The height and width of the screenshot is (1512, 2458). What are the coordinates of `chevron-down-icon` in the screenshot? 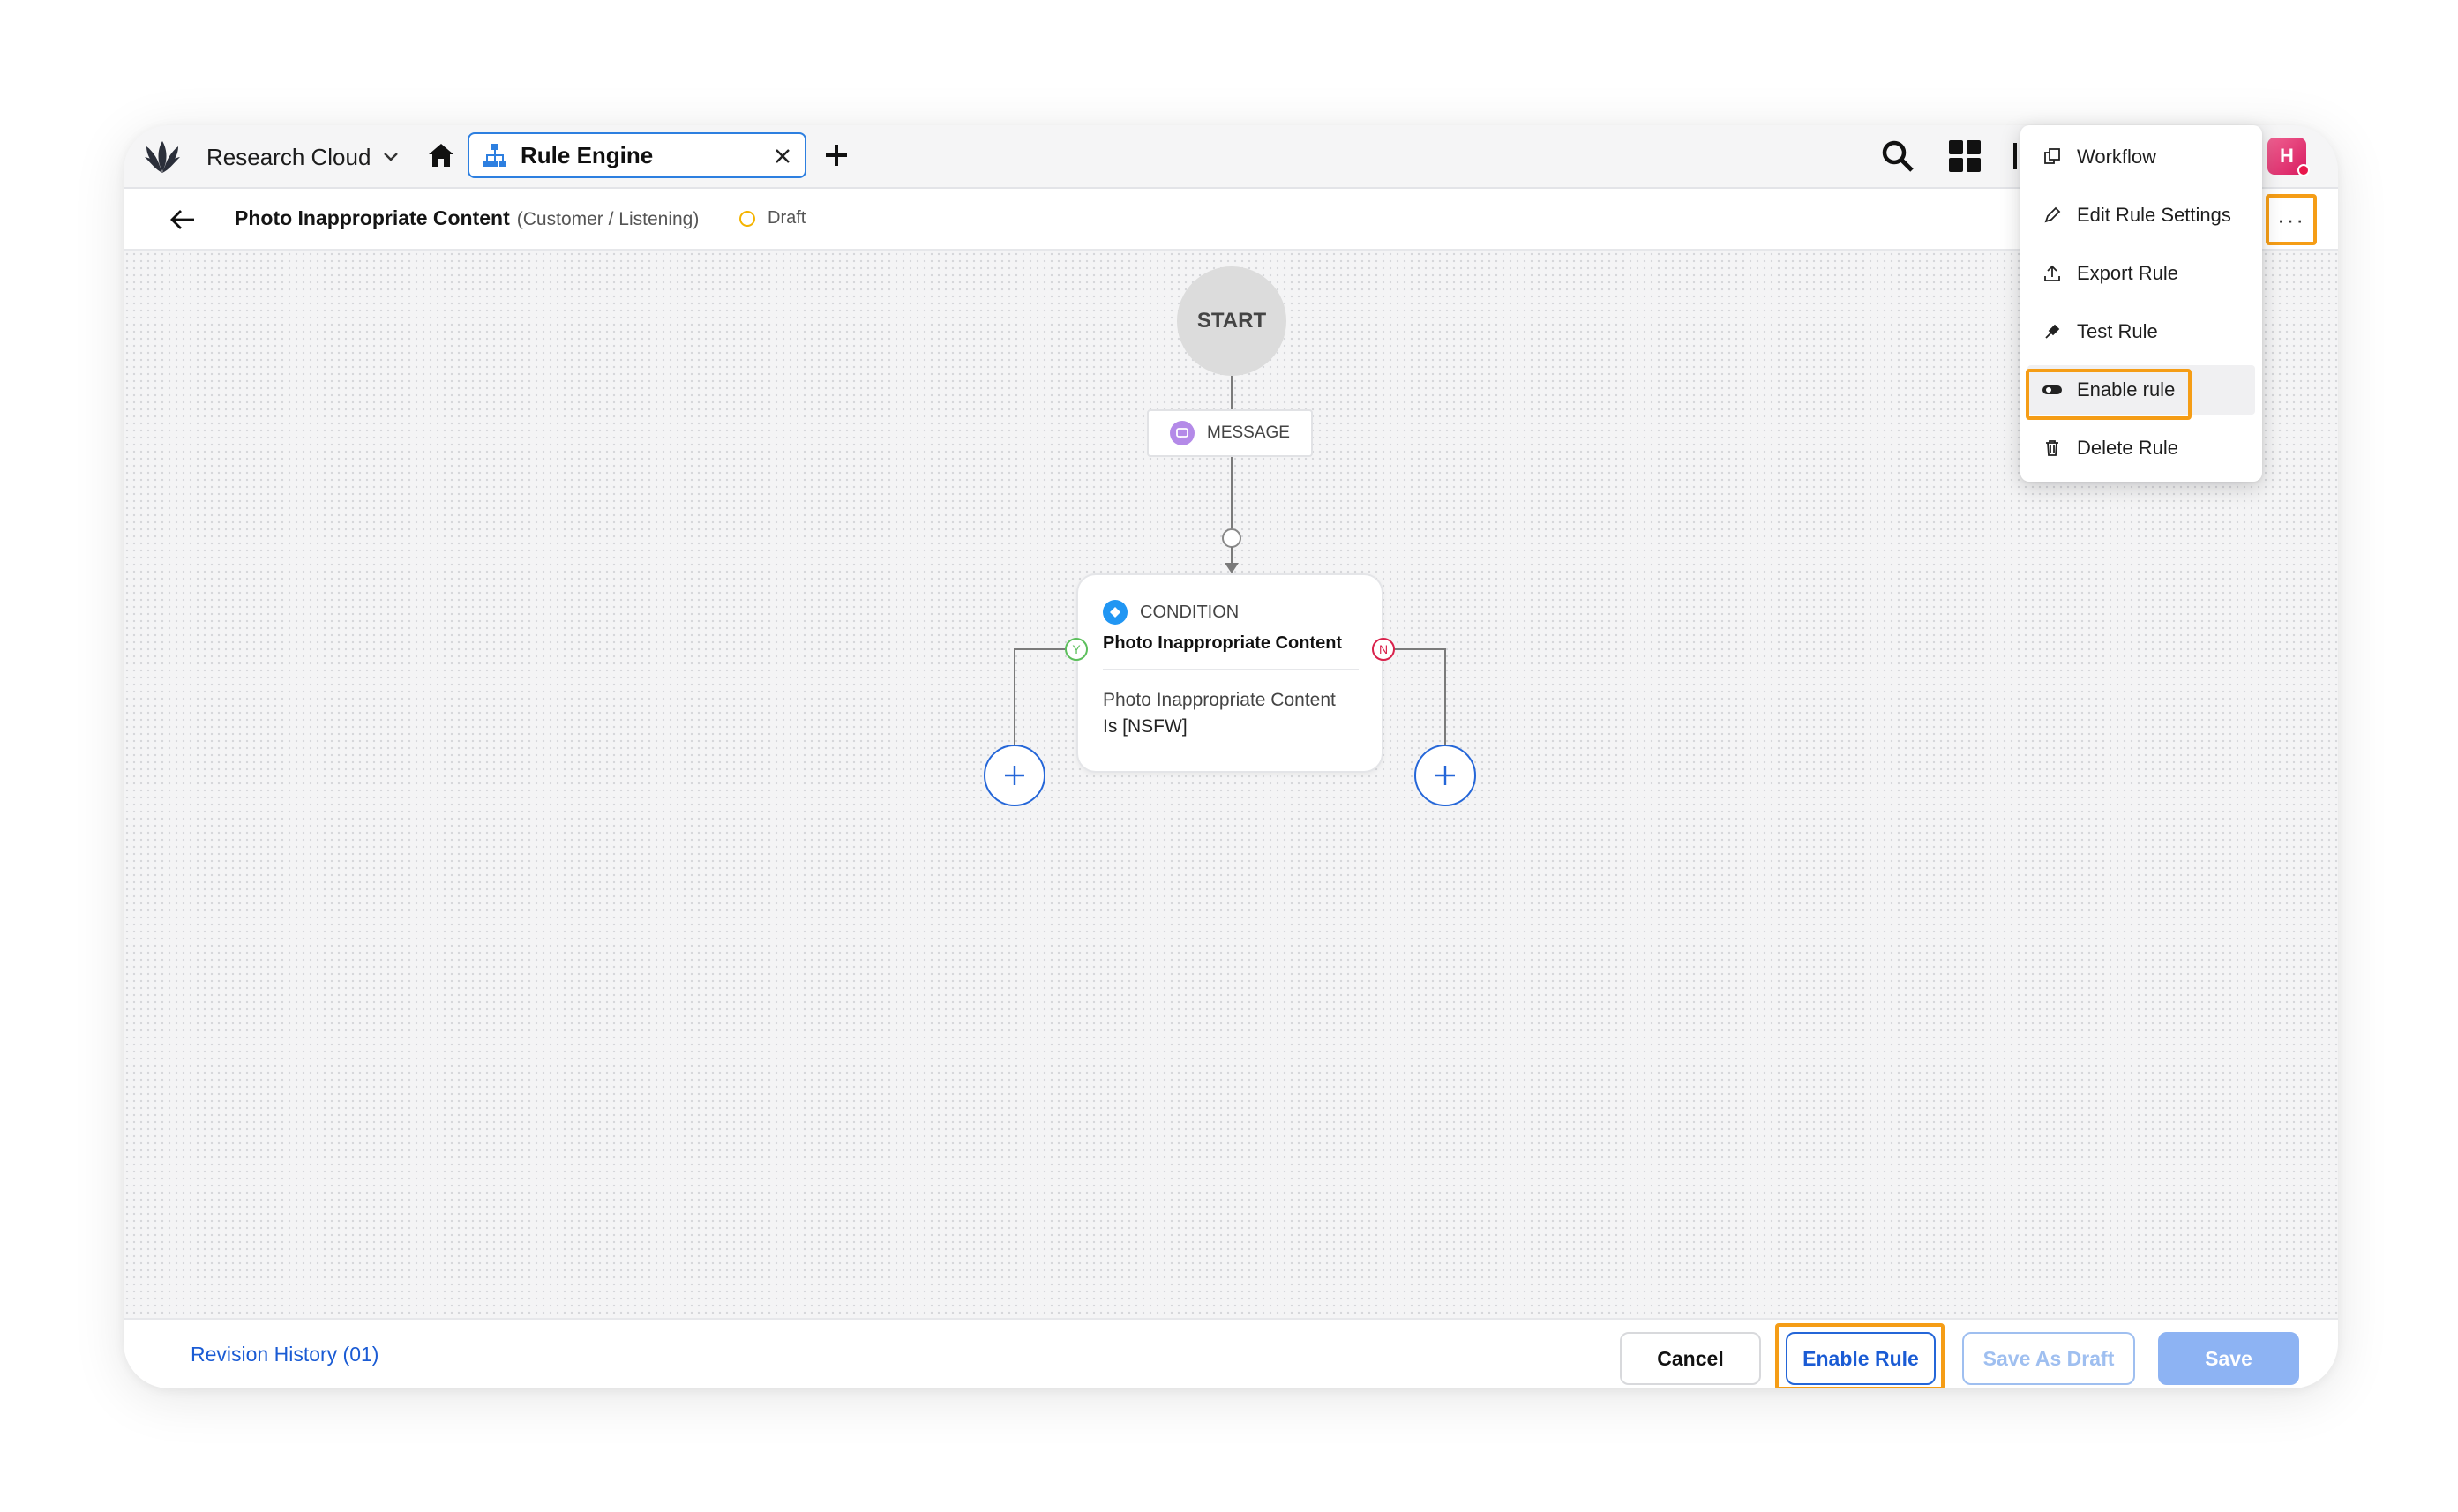 It's located at (391, 157).